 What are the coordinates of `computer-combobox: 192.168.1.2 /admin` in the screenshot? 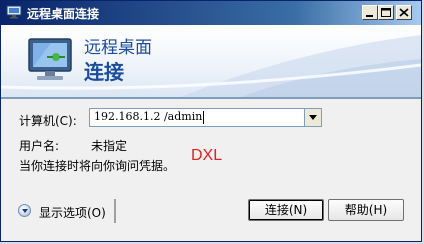 It's located at (205, 117).